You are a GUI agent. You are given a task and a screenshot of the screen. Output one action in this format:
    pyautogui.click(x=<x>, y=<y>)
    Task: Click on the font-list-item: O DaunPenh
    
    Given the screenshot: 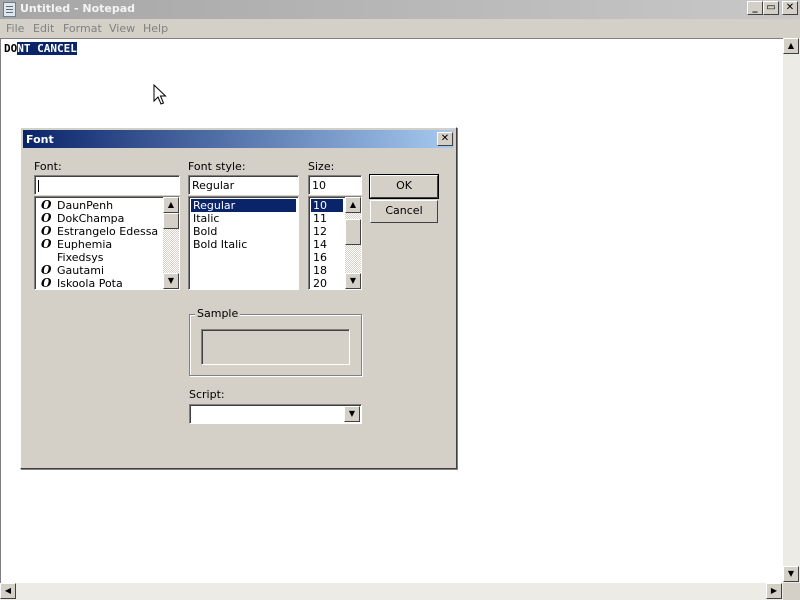 What is the action you would take?
    pyautogui.click(x=99, y=206)
    